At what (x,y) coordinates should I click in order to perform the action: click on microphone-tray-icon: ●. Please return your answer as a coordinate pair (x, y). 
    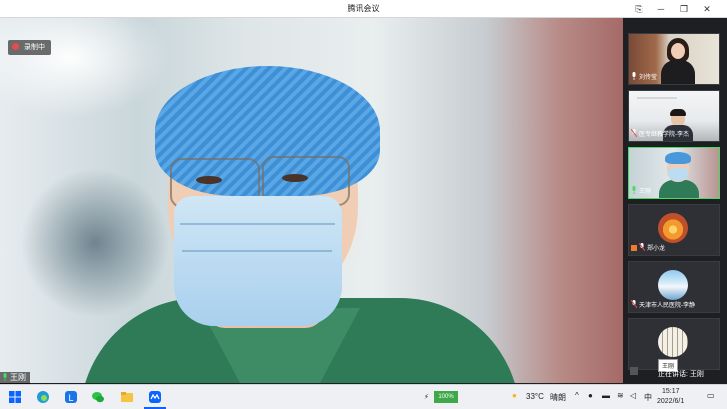
    Looking at the image, I should click on (590, 395).